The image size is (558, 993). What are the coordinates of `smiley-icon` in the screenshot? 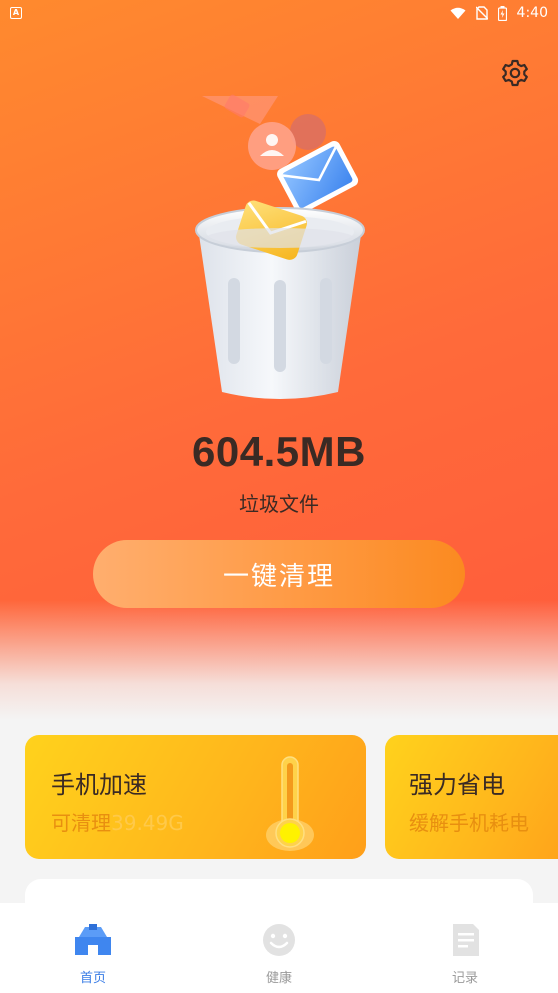 It's located at (279, 942).